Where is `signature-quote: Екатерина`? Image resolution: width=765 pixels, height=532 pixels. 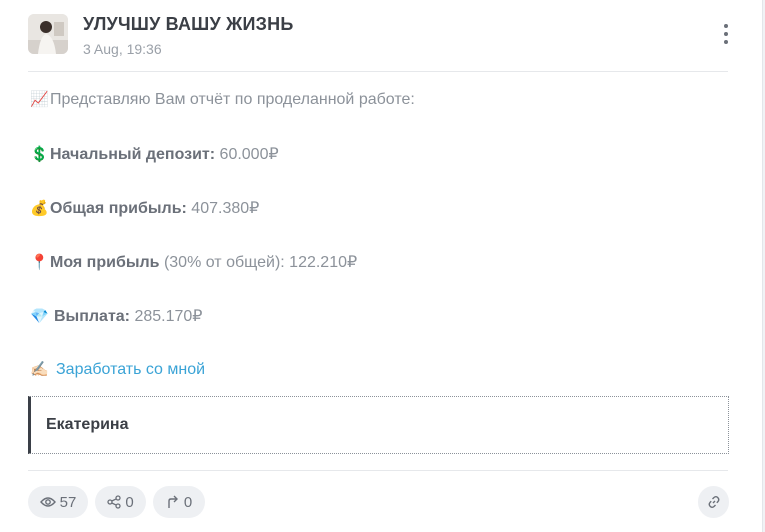
signature-quote: Екатерина is located at coordinates (378, 425).